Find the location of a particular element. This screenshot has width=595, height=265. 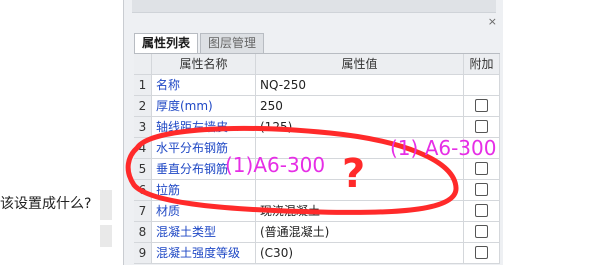

annotation-text-left: (1)A6-300 is located at coordinates (275, 165).